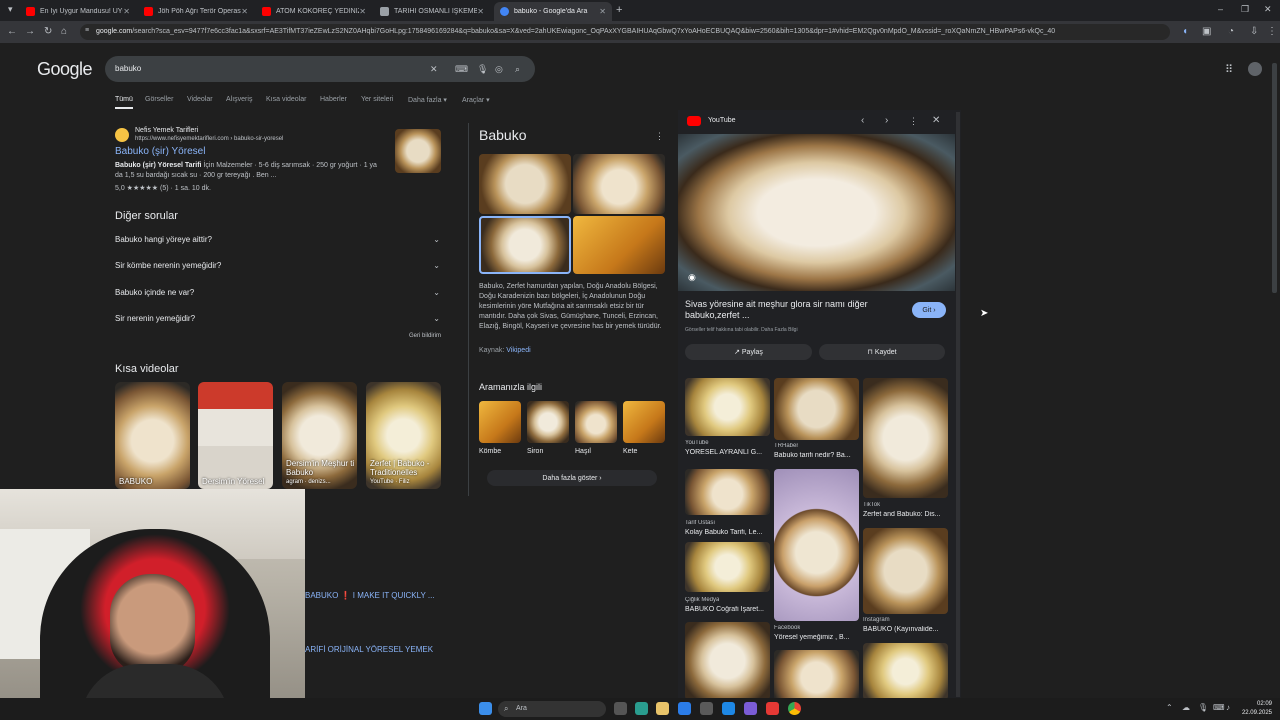  Describe the element at coordinates (64, 31) in the screenshot. I see `home-icon: ⌂` at that location.